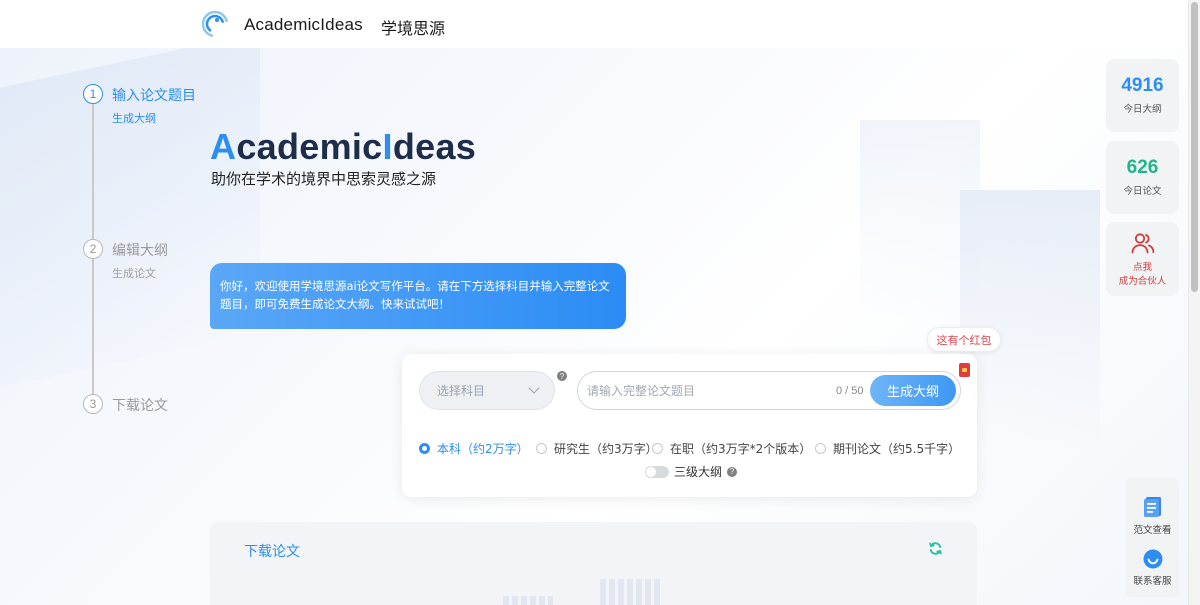  I want to click on step-number: 1, so click(93, 94).